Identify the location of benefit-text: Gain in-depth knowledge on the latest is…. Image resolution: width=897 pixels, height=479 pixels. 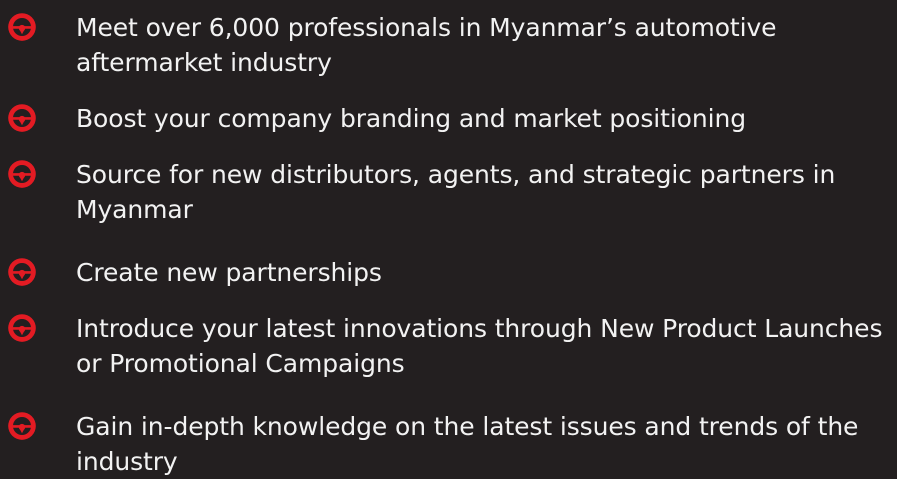
(467, 444).